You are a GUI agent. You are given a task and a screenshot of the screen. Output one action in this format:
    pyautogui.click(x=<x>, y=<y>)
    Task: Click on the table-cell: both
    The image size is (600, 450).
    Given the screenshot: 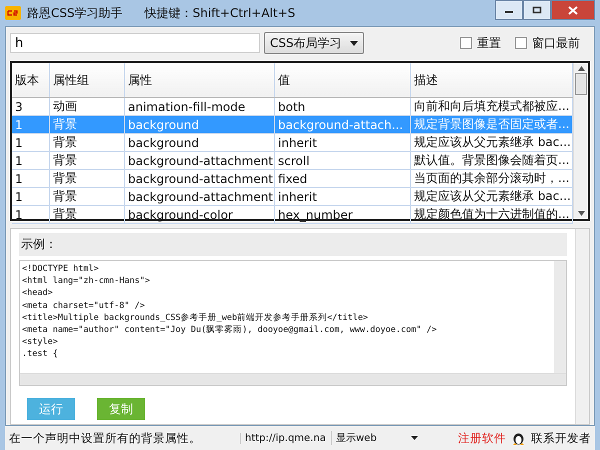 What is the action you would take?
    pyautogui.click(x=343, y=106)
    